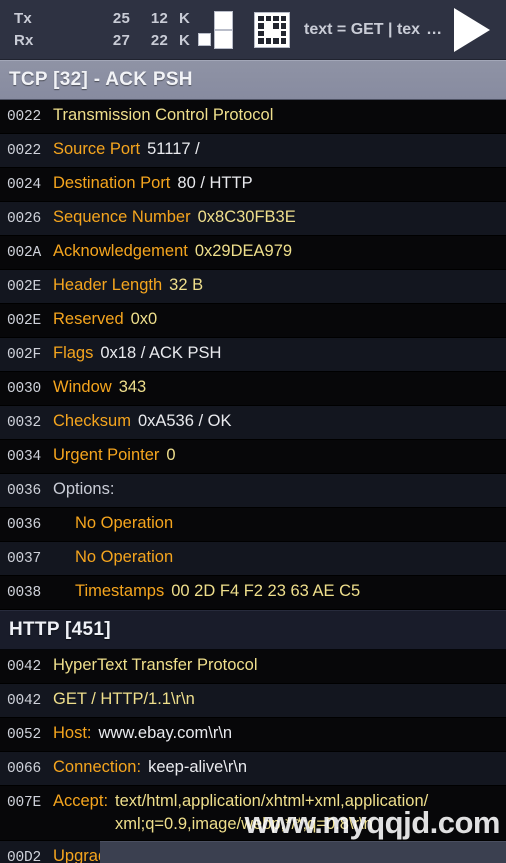  Describe the element at coordinates (122, 217) in the screenshot. I see `field-label: Sequence Number` at that location.